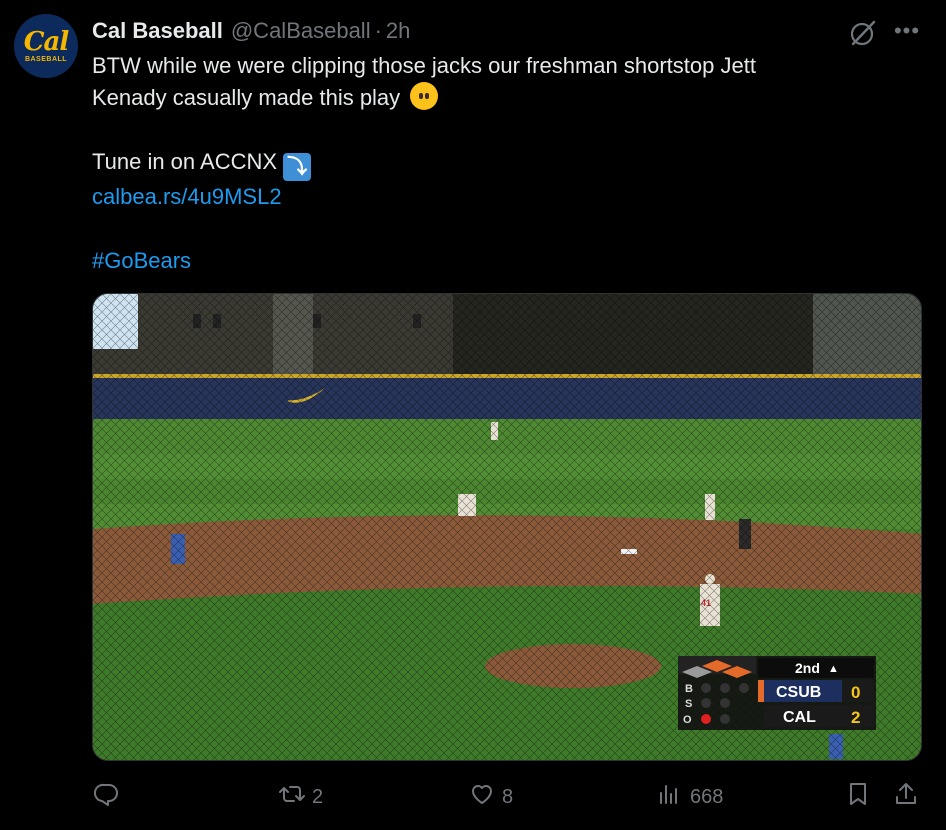  What do you see at coordinates (706, 719) in the screenshot?
I see `out-indicator` at bounding box center [706, 719].